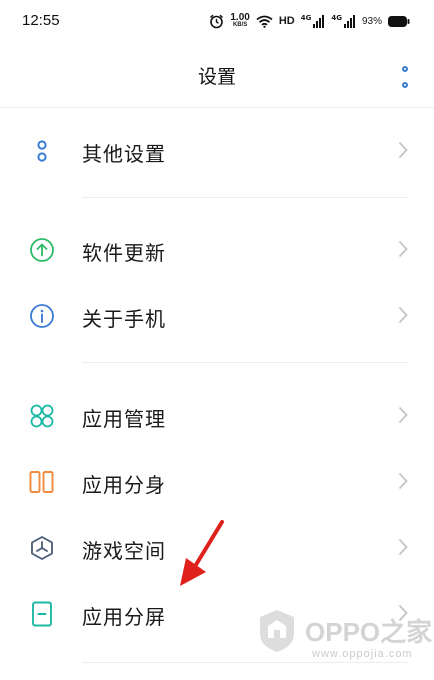  Describe the element at coordinates (42, 548) in the screenshot. I see `game-space-icon` at that location.